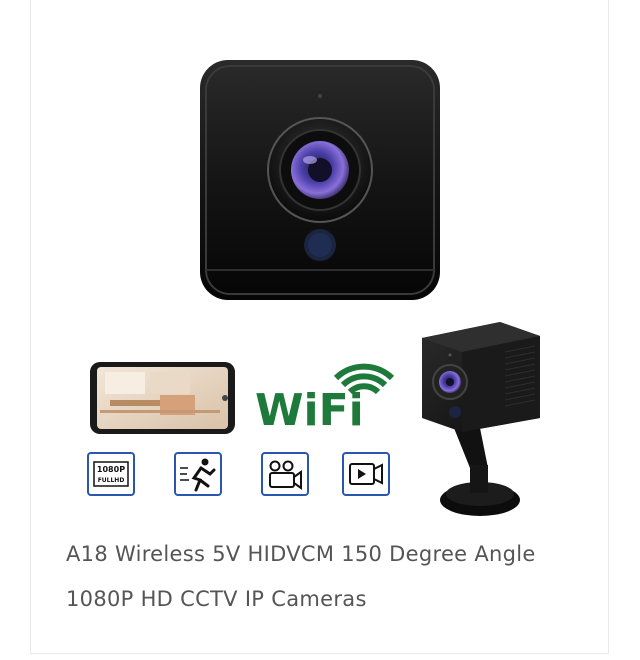 Image resolution: width=640 pixels, height=660 pixels. I want to click on wifi-logo-text: WiFi, so click(309, 410).